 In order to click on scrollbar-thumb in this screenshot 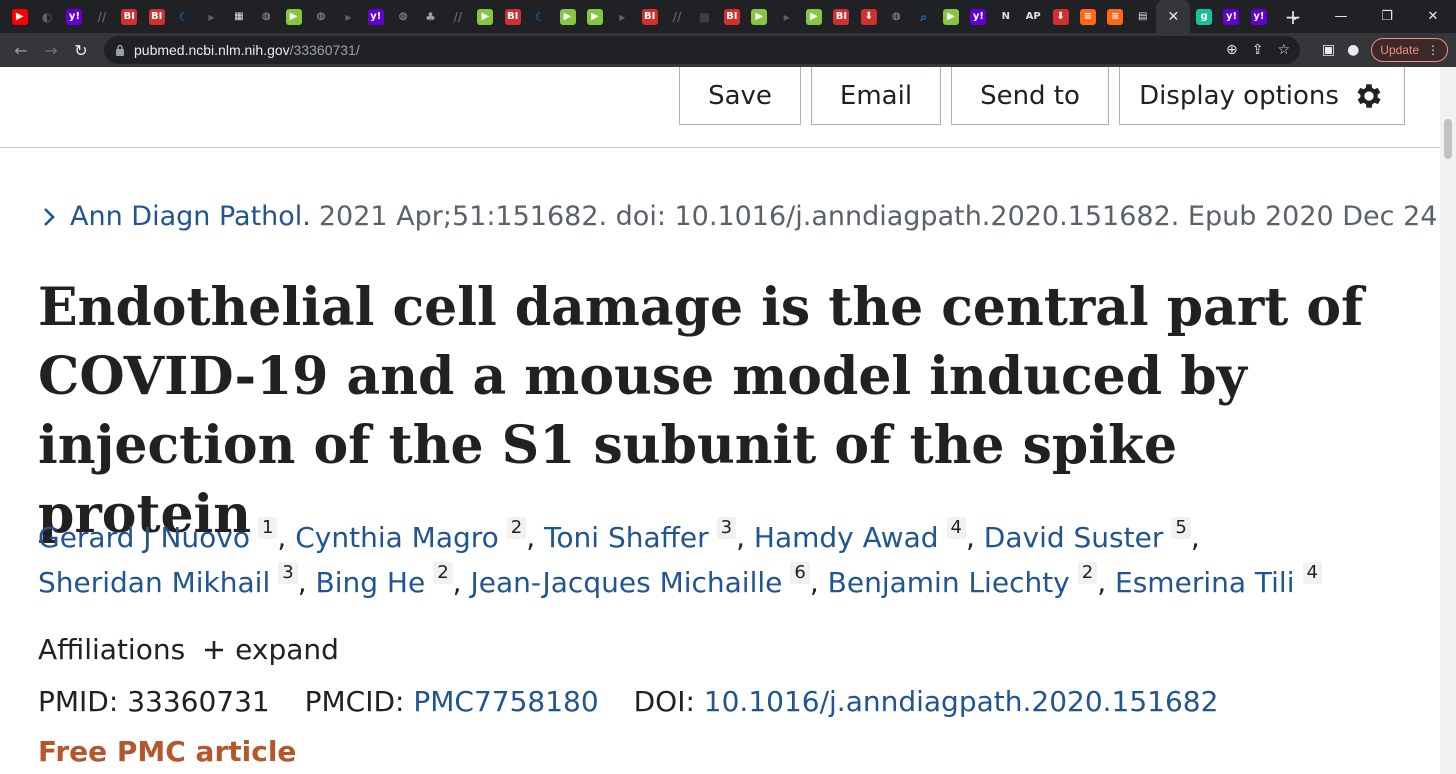, I will do `click(1448, 139)`.